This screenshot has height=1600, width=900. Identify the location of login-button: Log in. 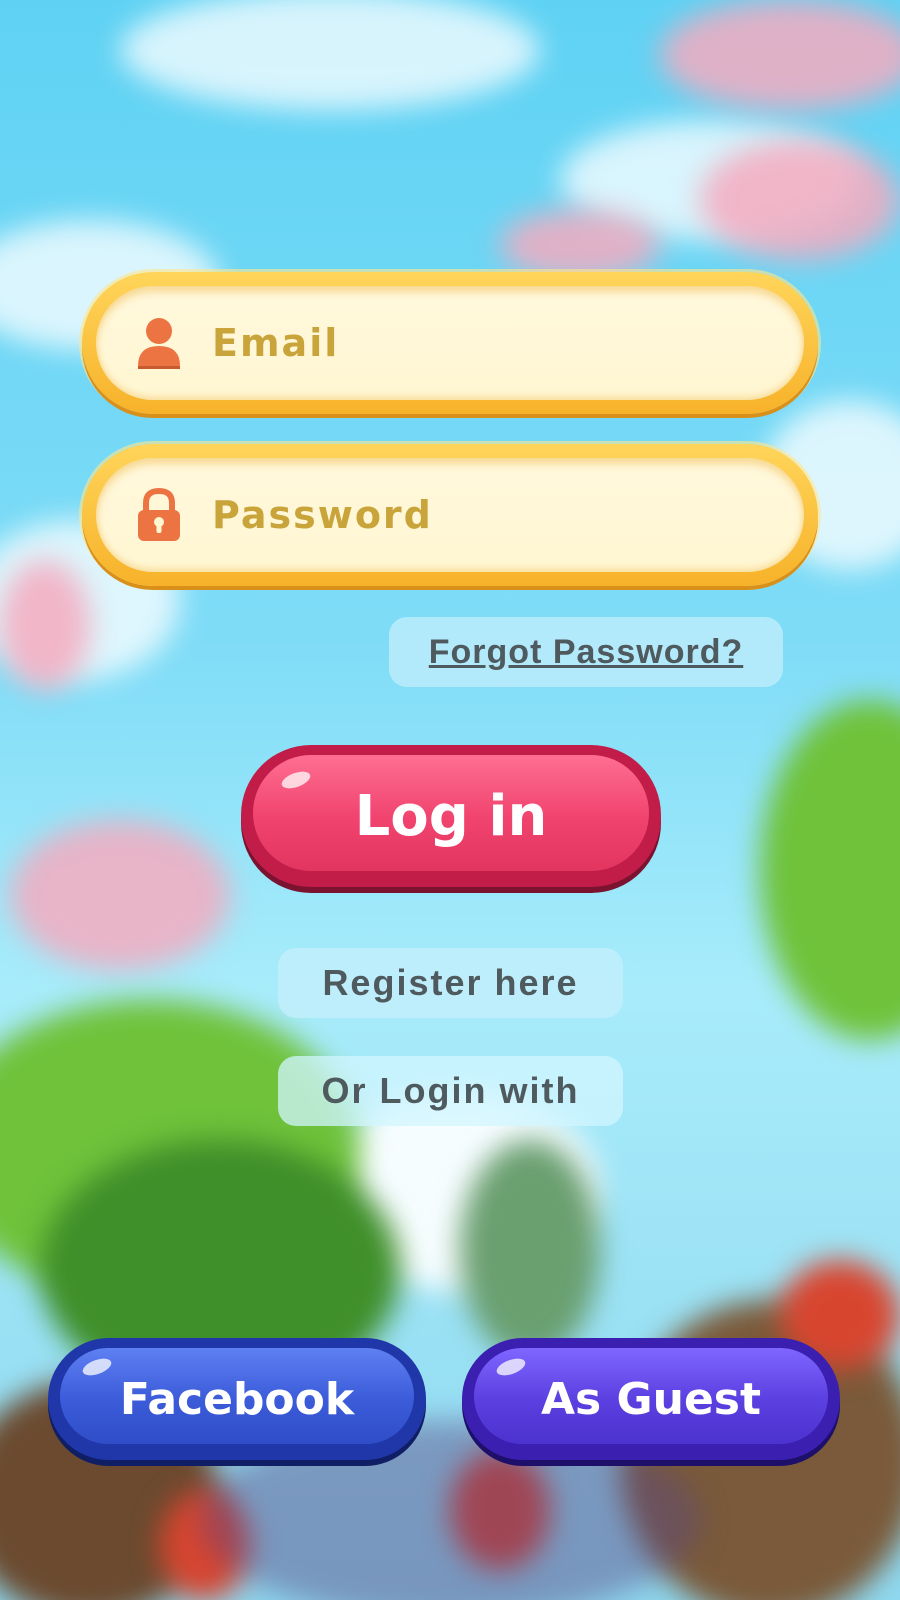
(451, 816).